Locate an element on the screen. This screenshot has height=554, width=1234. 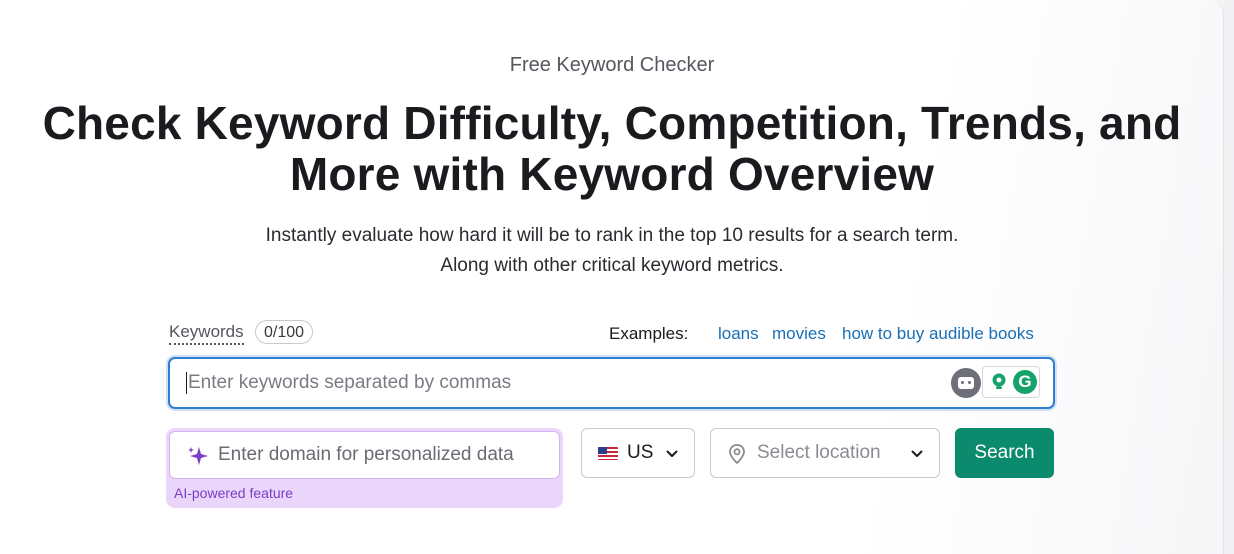
location-placeholder: Select location is located at coordinates (819, 452).